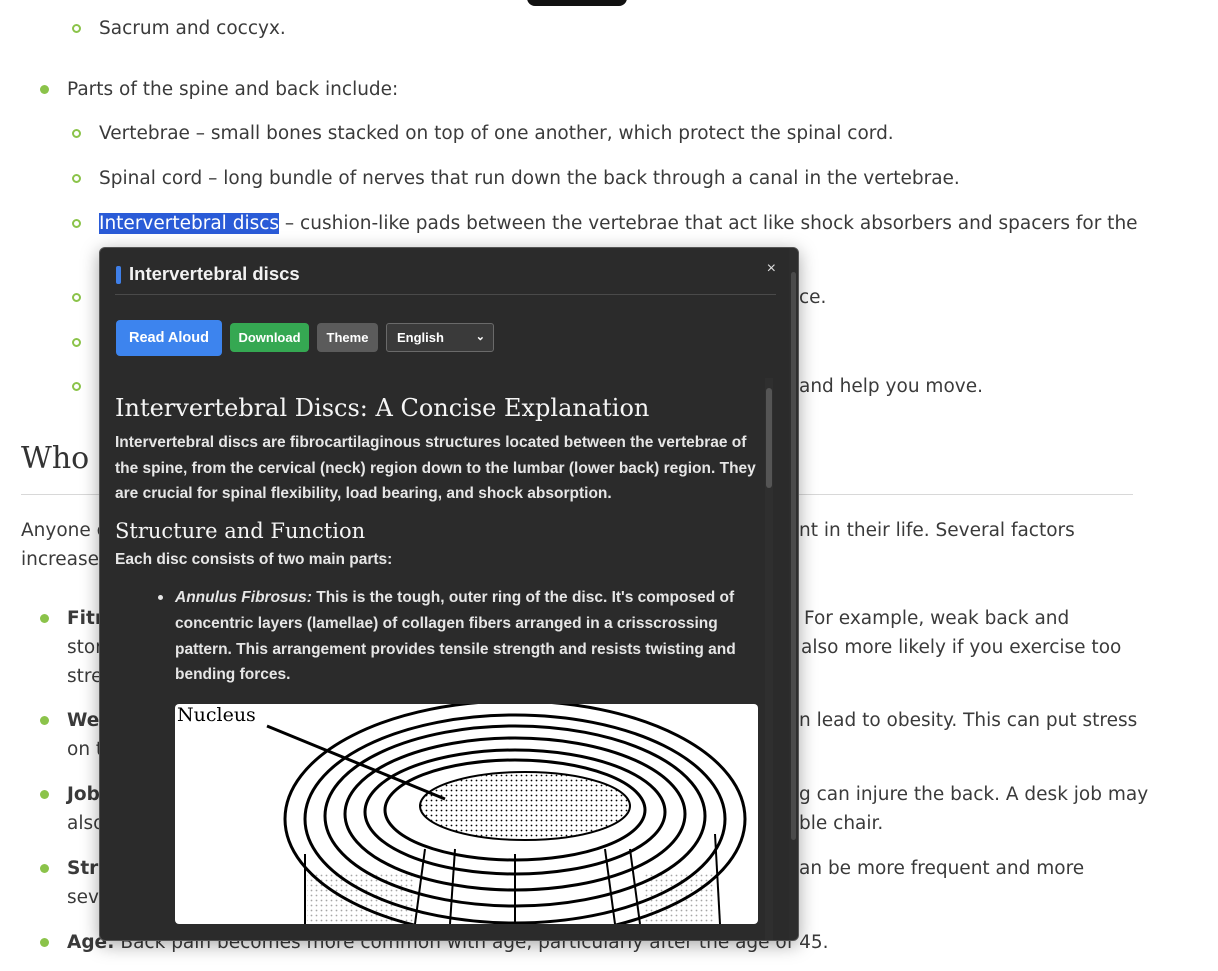 The height and width of the screenshot is (971, 1218). Describe the element at coordinates (243, 598) in the screenshot. I see `term-label: Annulus Fibrosus:` at that location.